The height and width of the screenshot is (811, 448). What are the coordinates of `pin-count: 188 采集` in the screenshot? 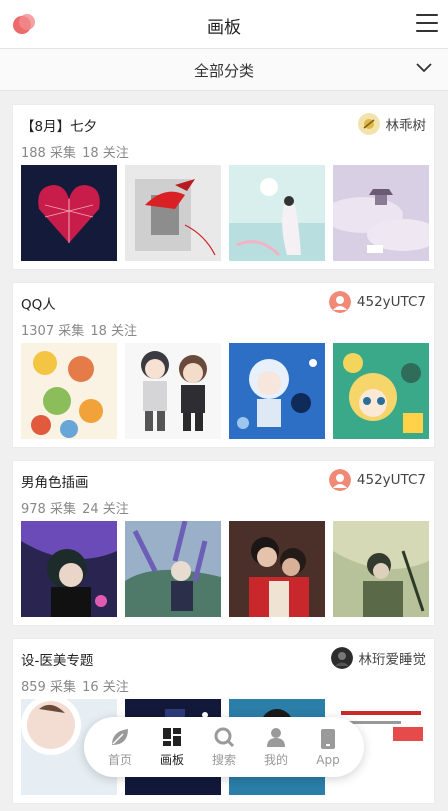 It's located at (48, 153).